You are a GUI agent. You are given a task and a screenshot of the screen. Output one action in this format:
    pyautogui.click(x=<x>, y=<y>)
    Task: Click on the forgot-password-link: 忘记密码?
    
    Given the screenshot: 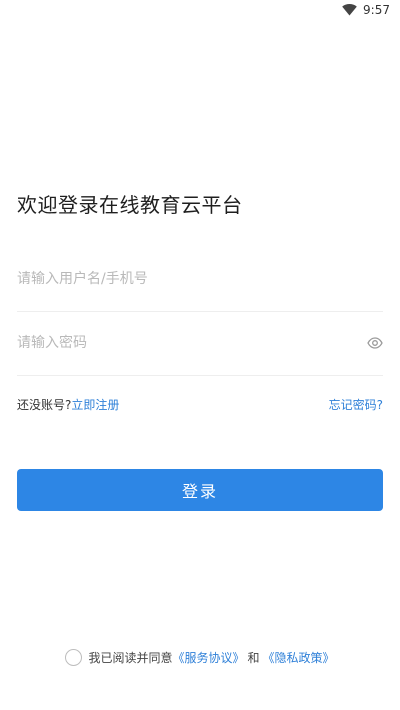 What is the action you would take?
    pyautogui.click(x=356, y=404)
    